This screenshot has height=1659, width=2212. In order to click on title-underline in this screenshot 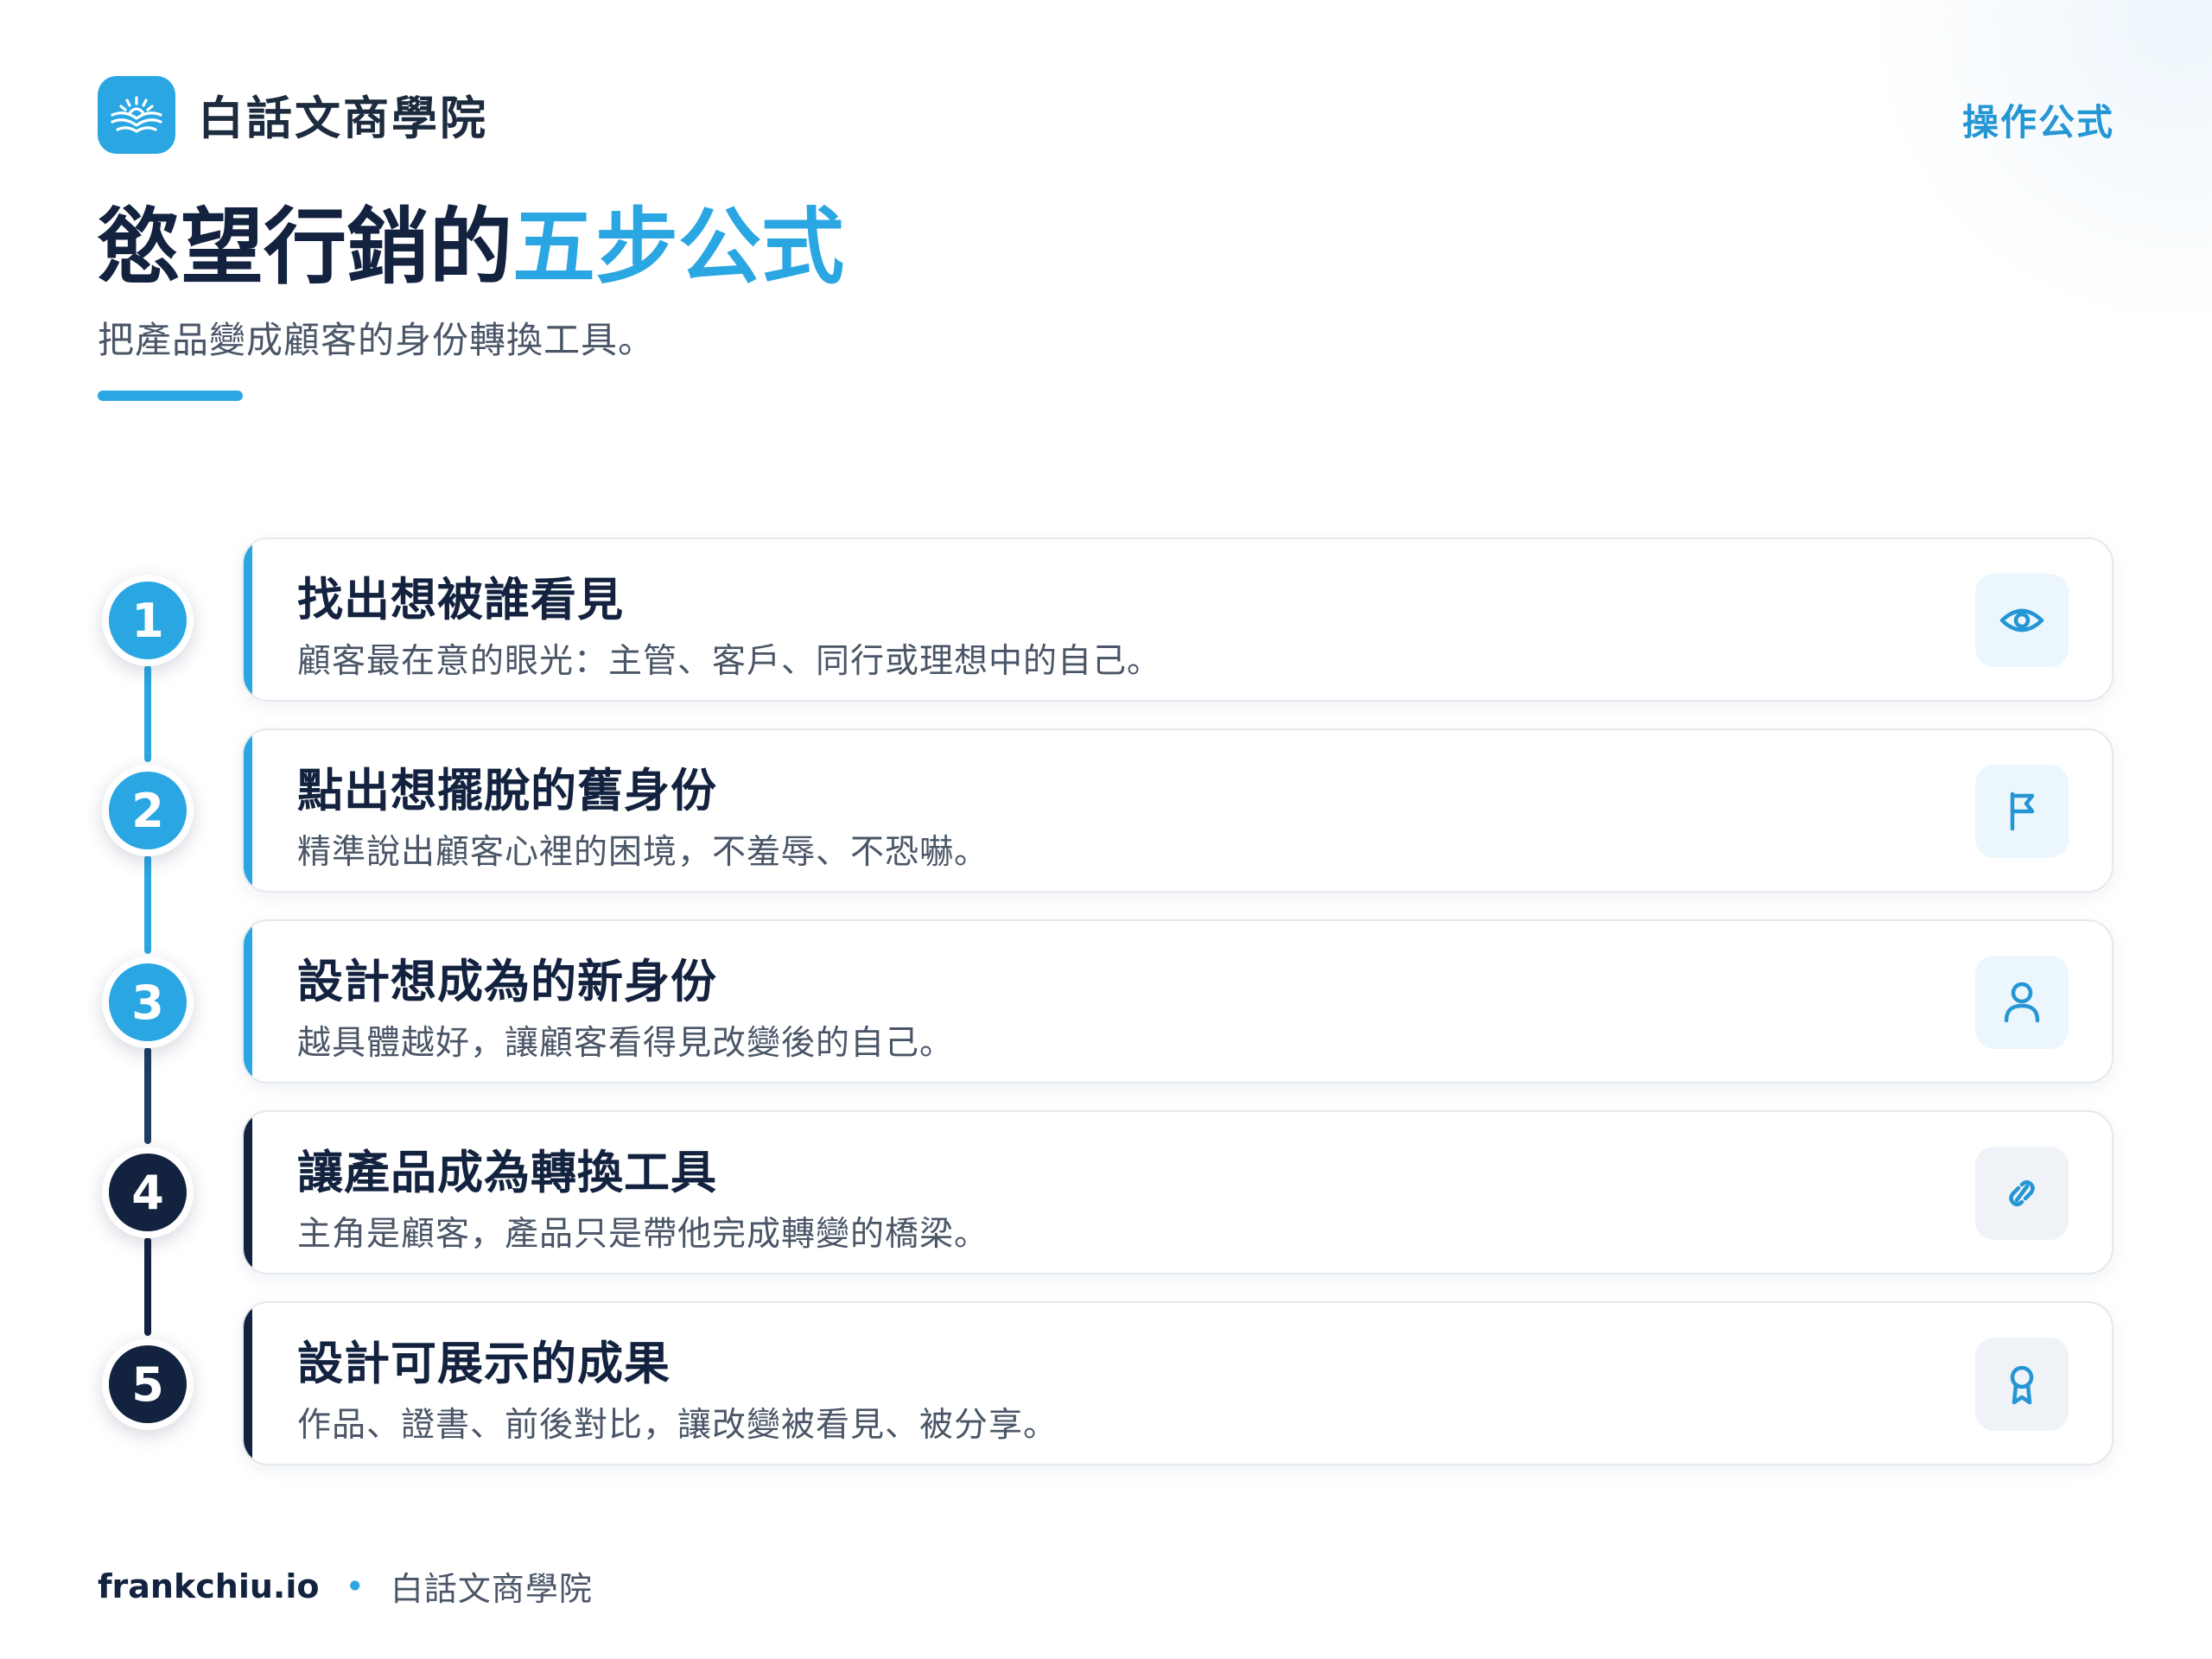, I will do `click(170, 396)`.